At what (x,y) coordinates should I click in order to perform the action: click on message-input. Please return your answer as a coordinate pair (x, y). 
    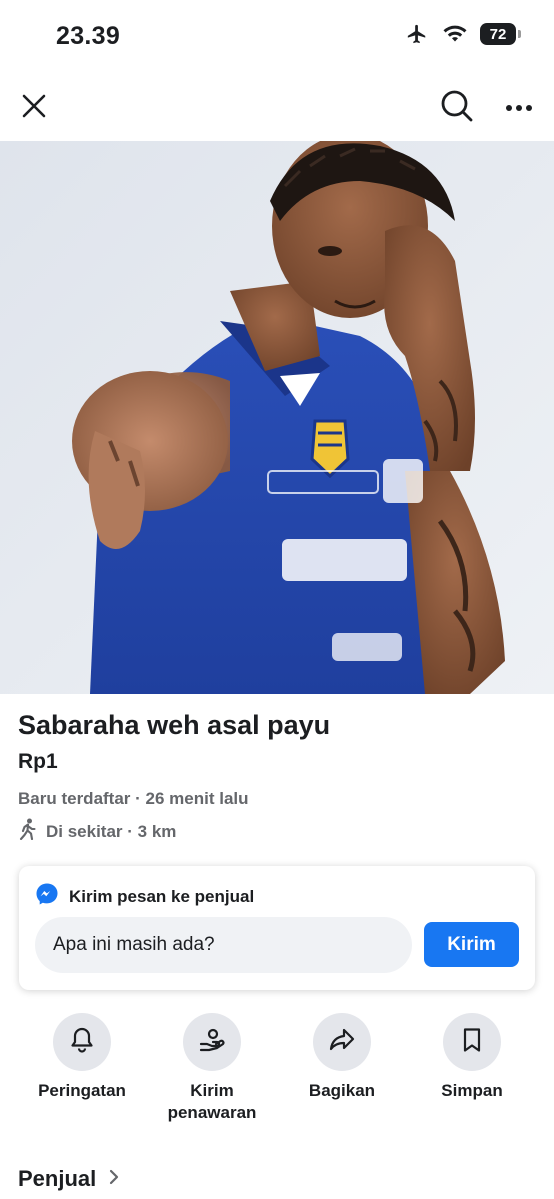
    Looking at the image, I should click on (223, 945).